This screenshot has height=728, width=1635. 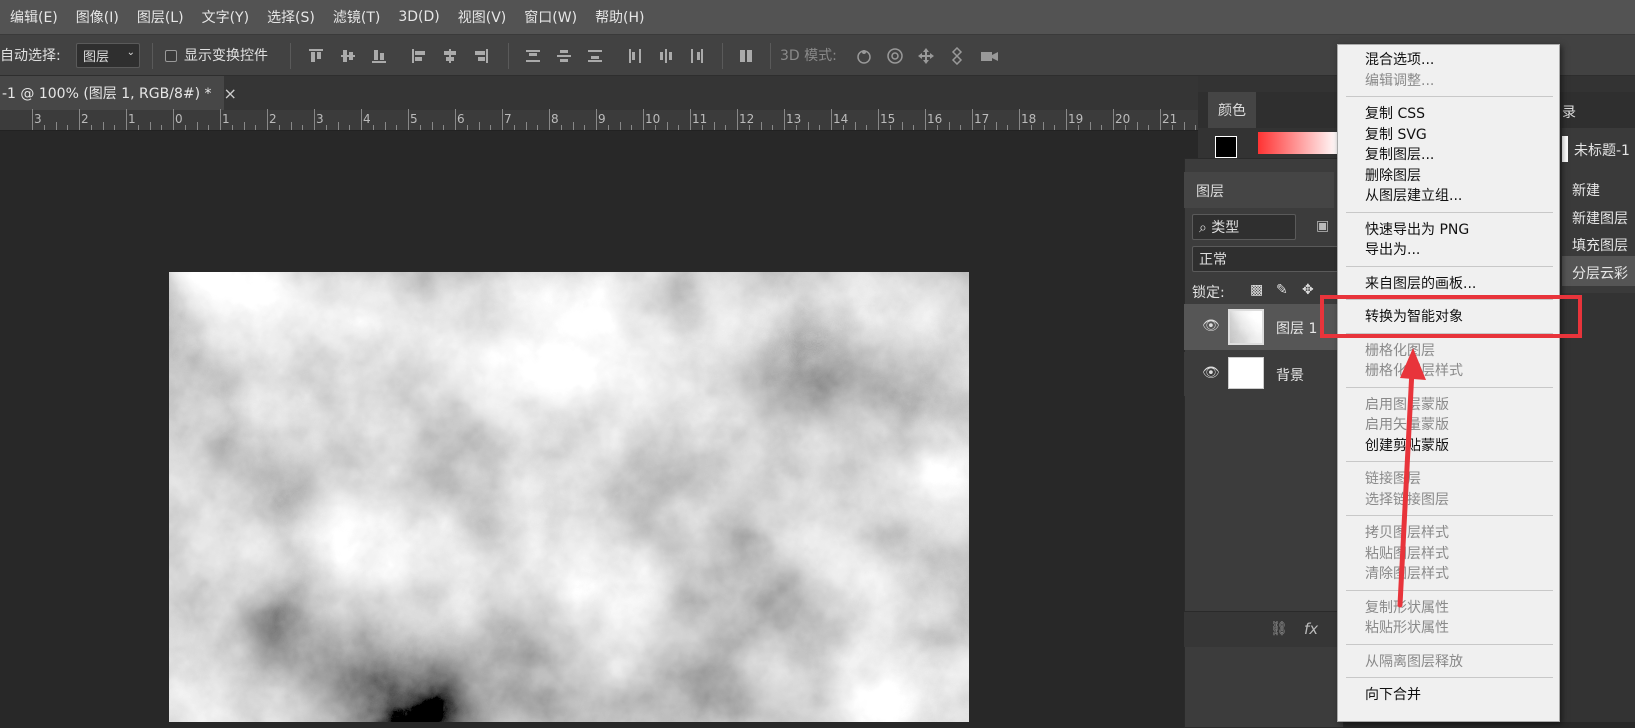 I want to click on fx-icon: fx, so click(x=1311, y=629).